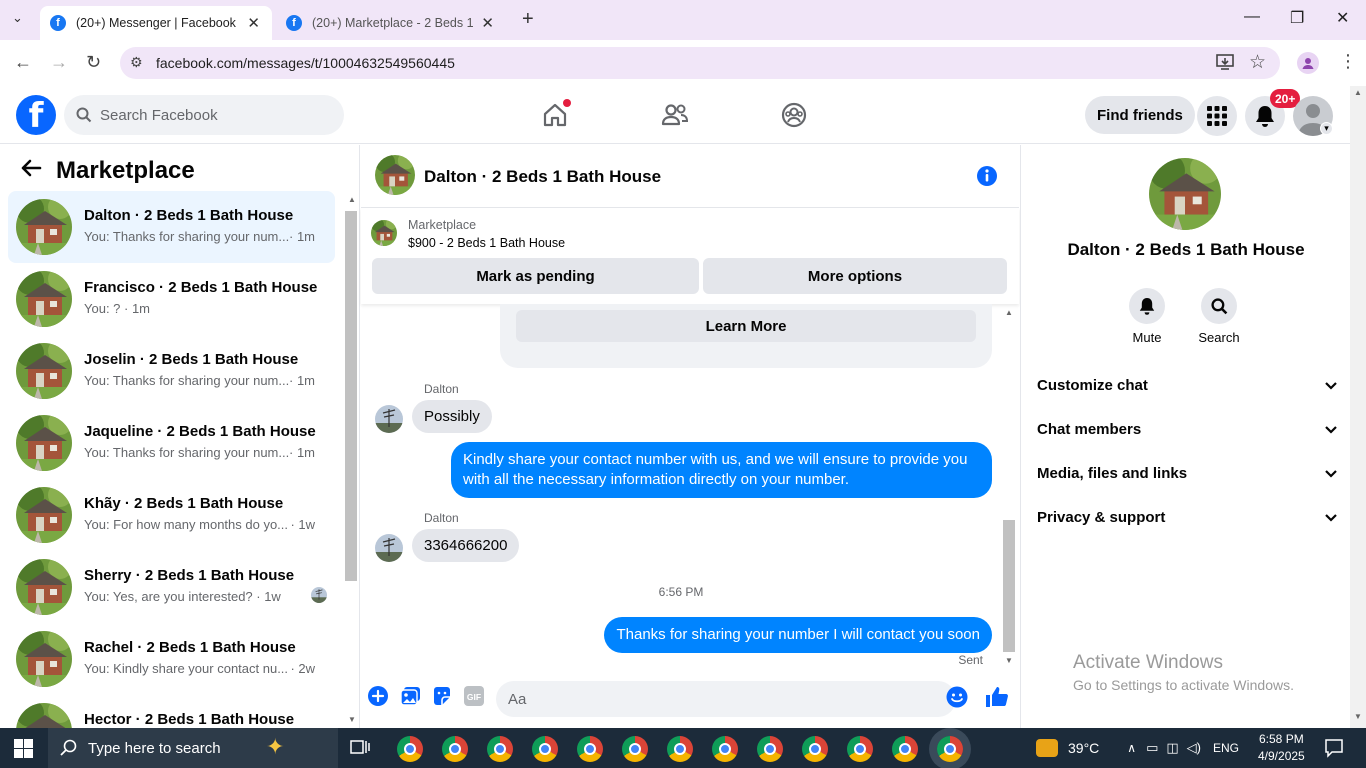  What do you see at coordinates (23, 751) in the screenshot?
I see `windows-start-icon` at bounding box center [23, 751].